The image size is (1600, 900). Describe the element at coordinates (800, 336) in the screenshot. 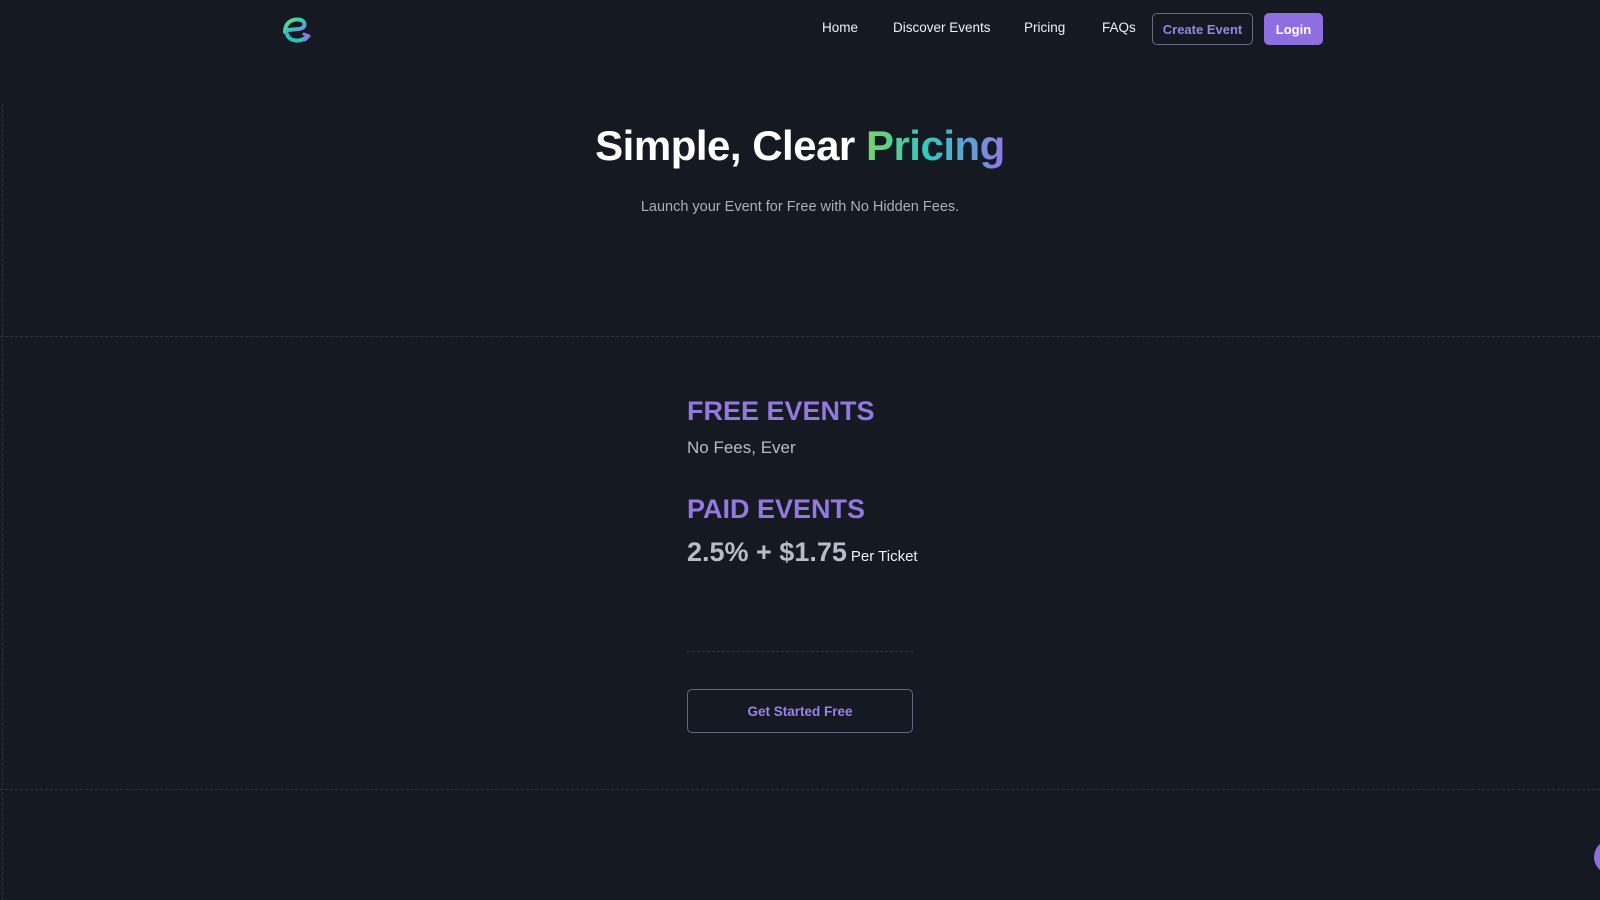

I see `section-divider-top` at that location.